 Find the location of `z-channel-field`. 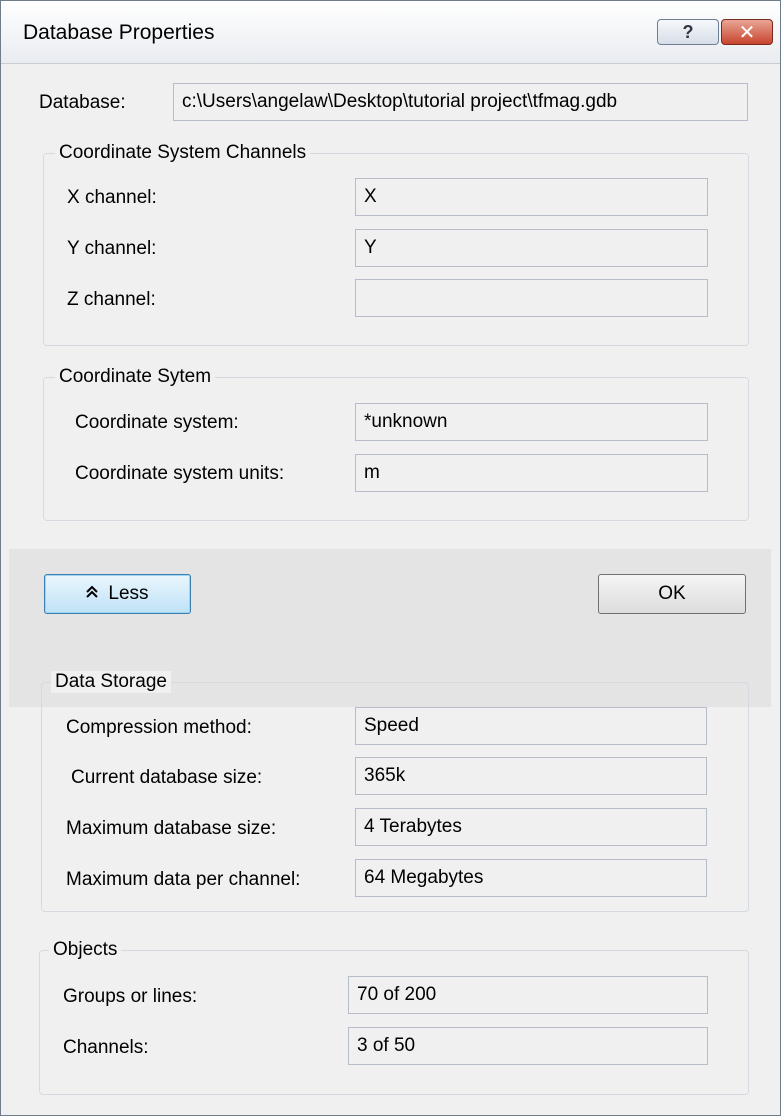

z-channel-field is located at coordinates (531, 298).